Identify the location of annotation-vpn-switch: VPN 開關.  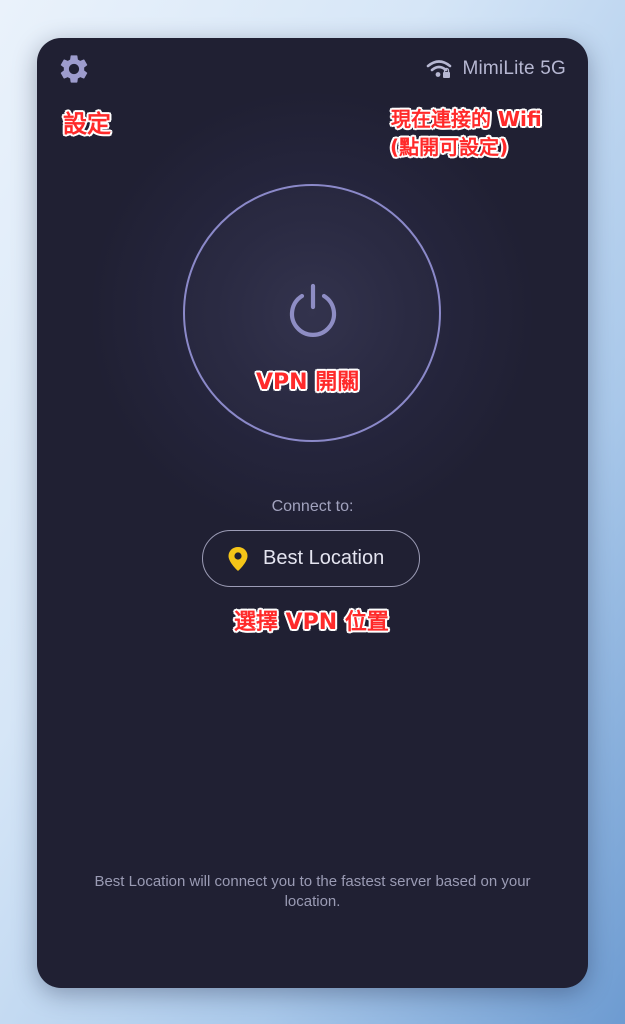
(308, 382).